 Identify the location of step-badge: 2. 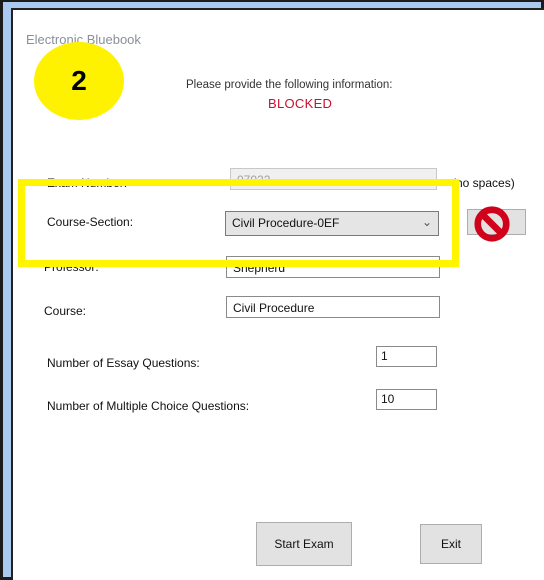
(79, 81).